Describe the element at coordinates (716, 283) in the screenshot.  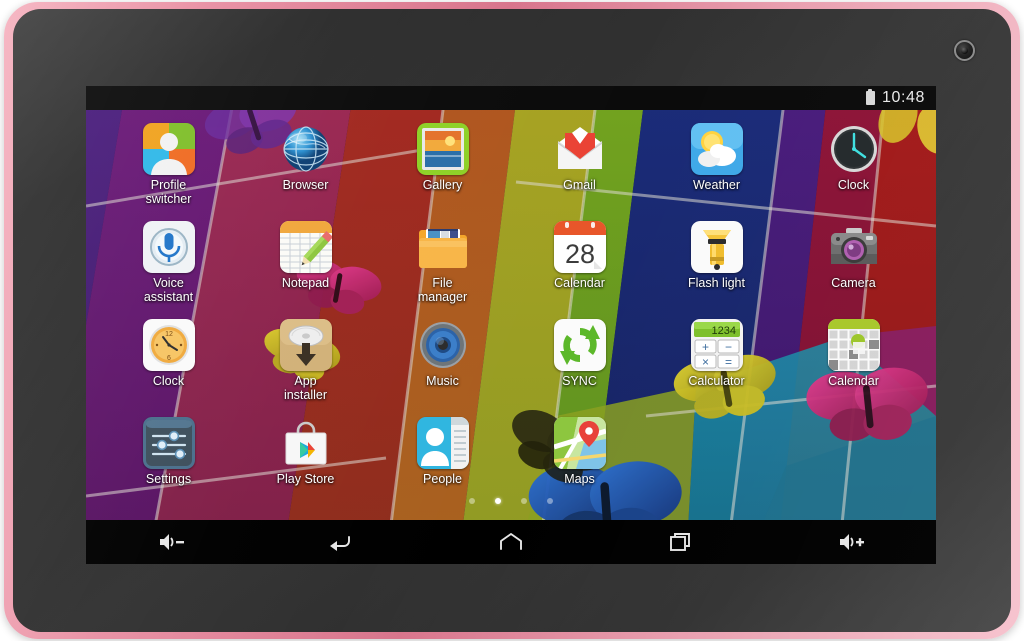
I see `app-label: Flash light` at that location.